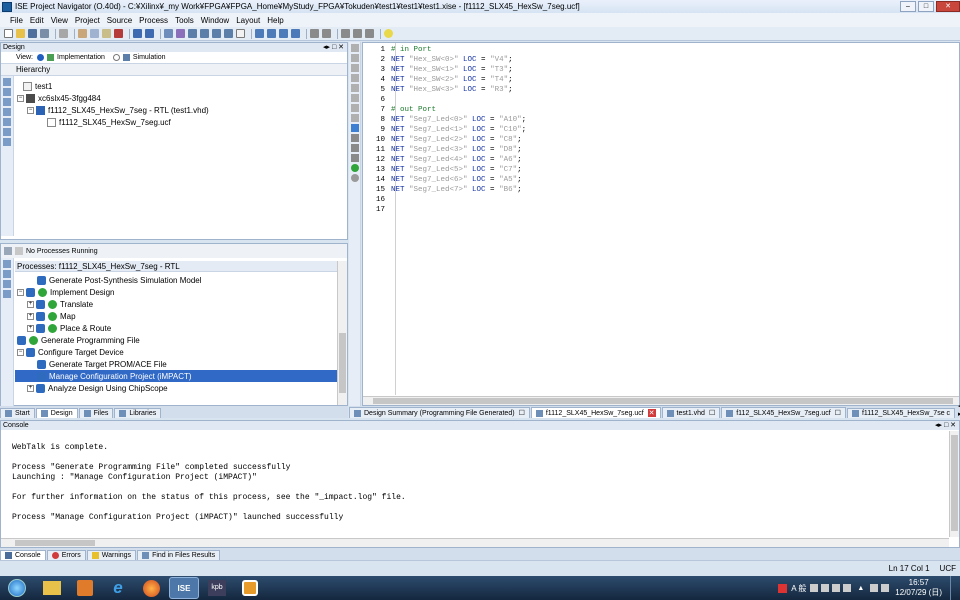 This screenshot has height=600, width=960. I want to click on process-item: + Analyze Design Using ChipScope, so click(176, 388).